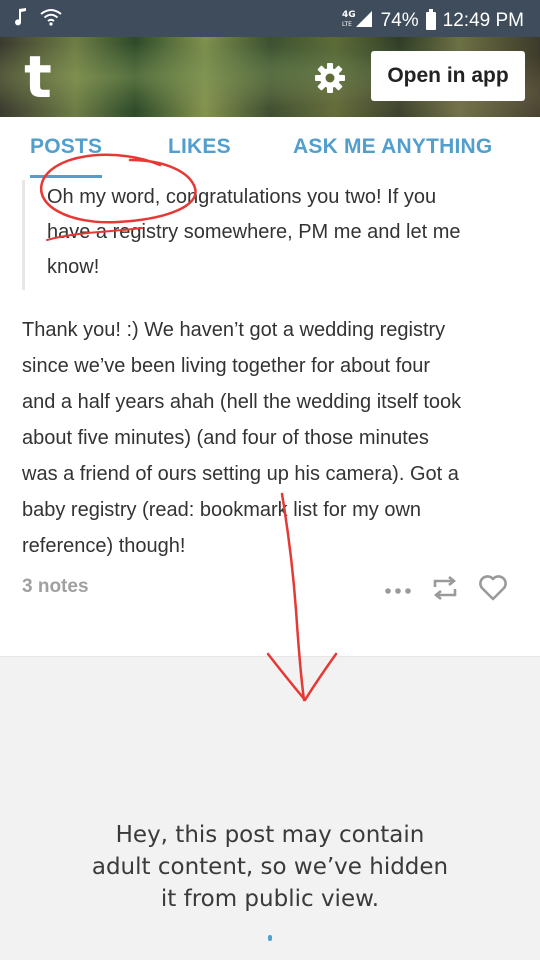 This screenshot has width=540, height=960. What do you see at coordinates (104, 546) in the screenshot?
I see `post-line: reference) though!` at bounding box center [104, 546].